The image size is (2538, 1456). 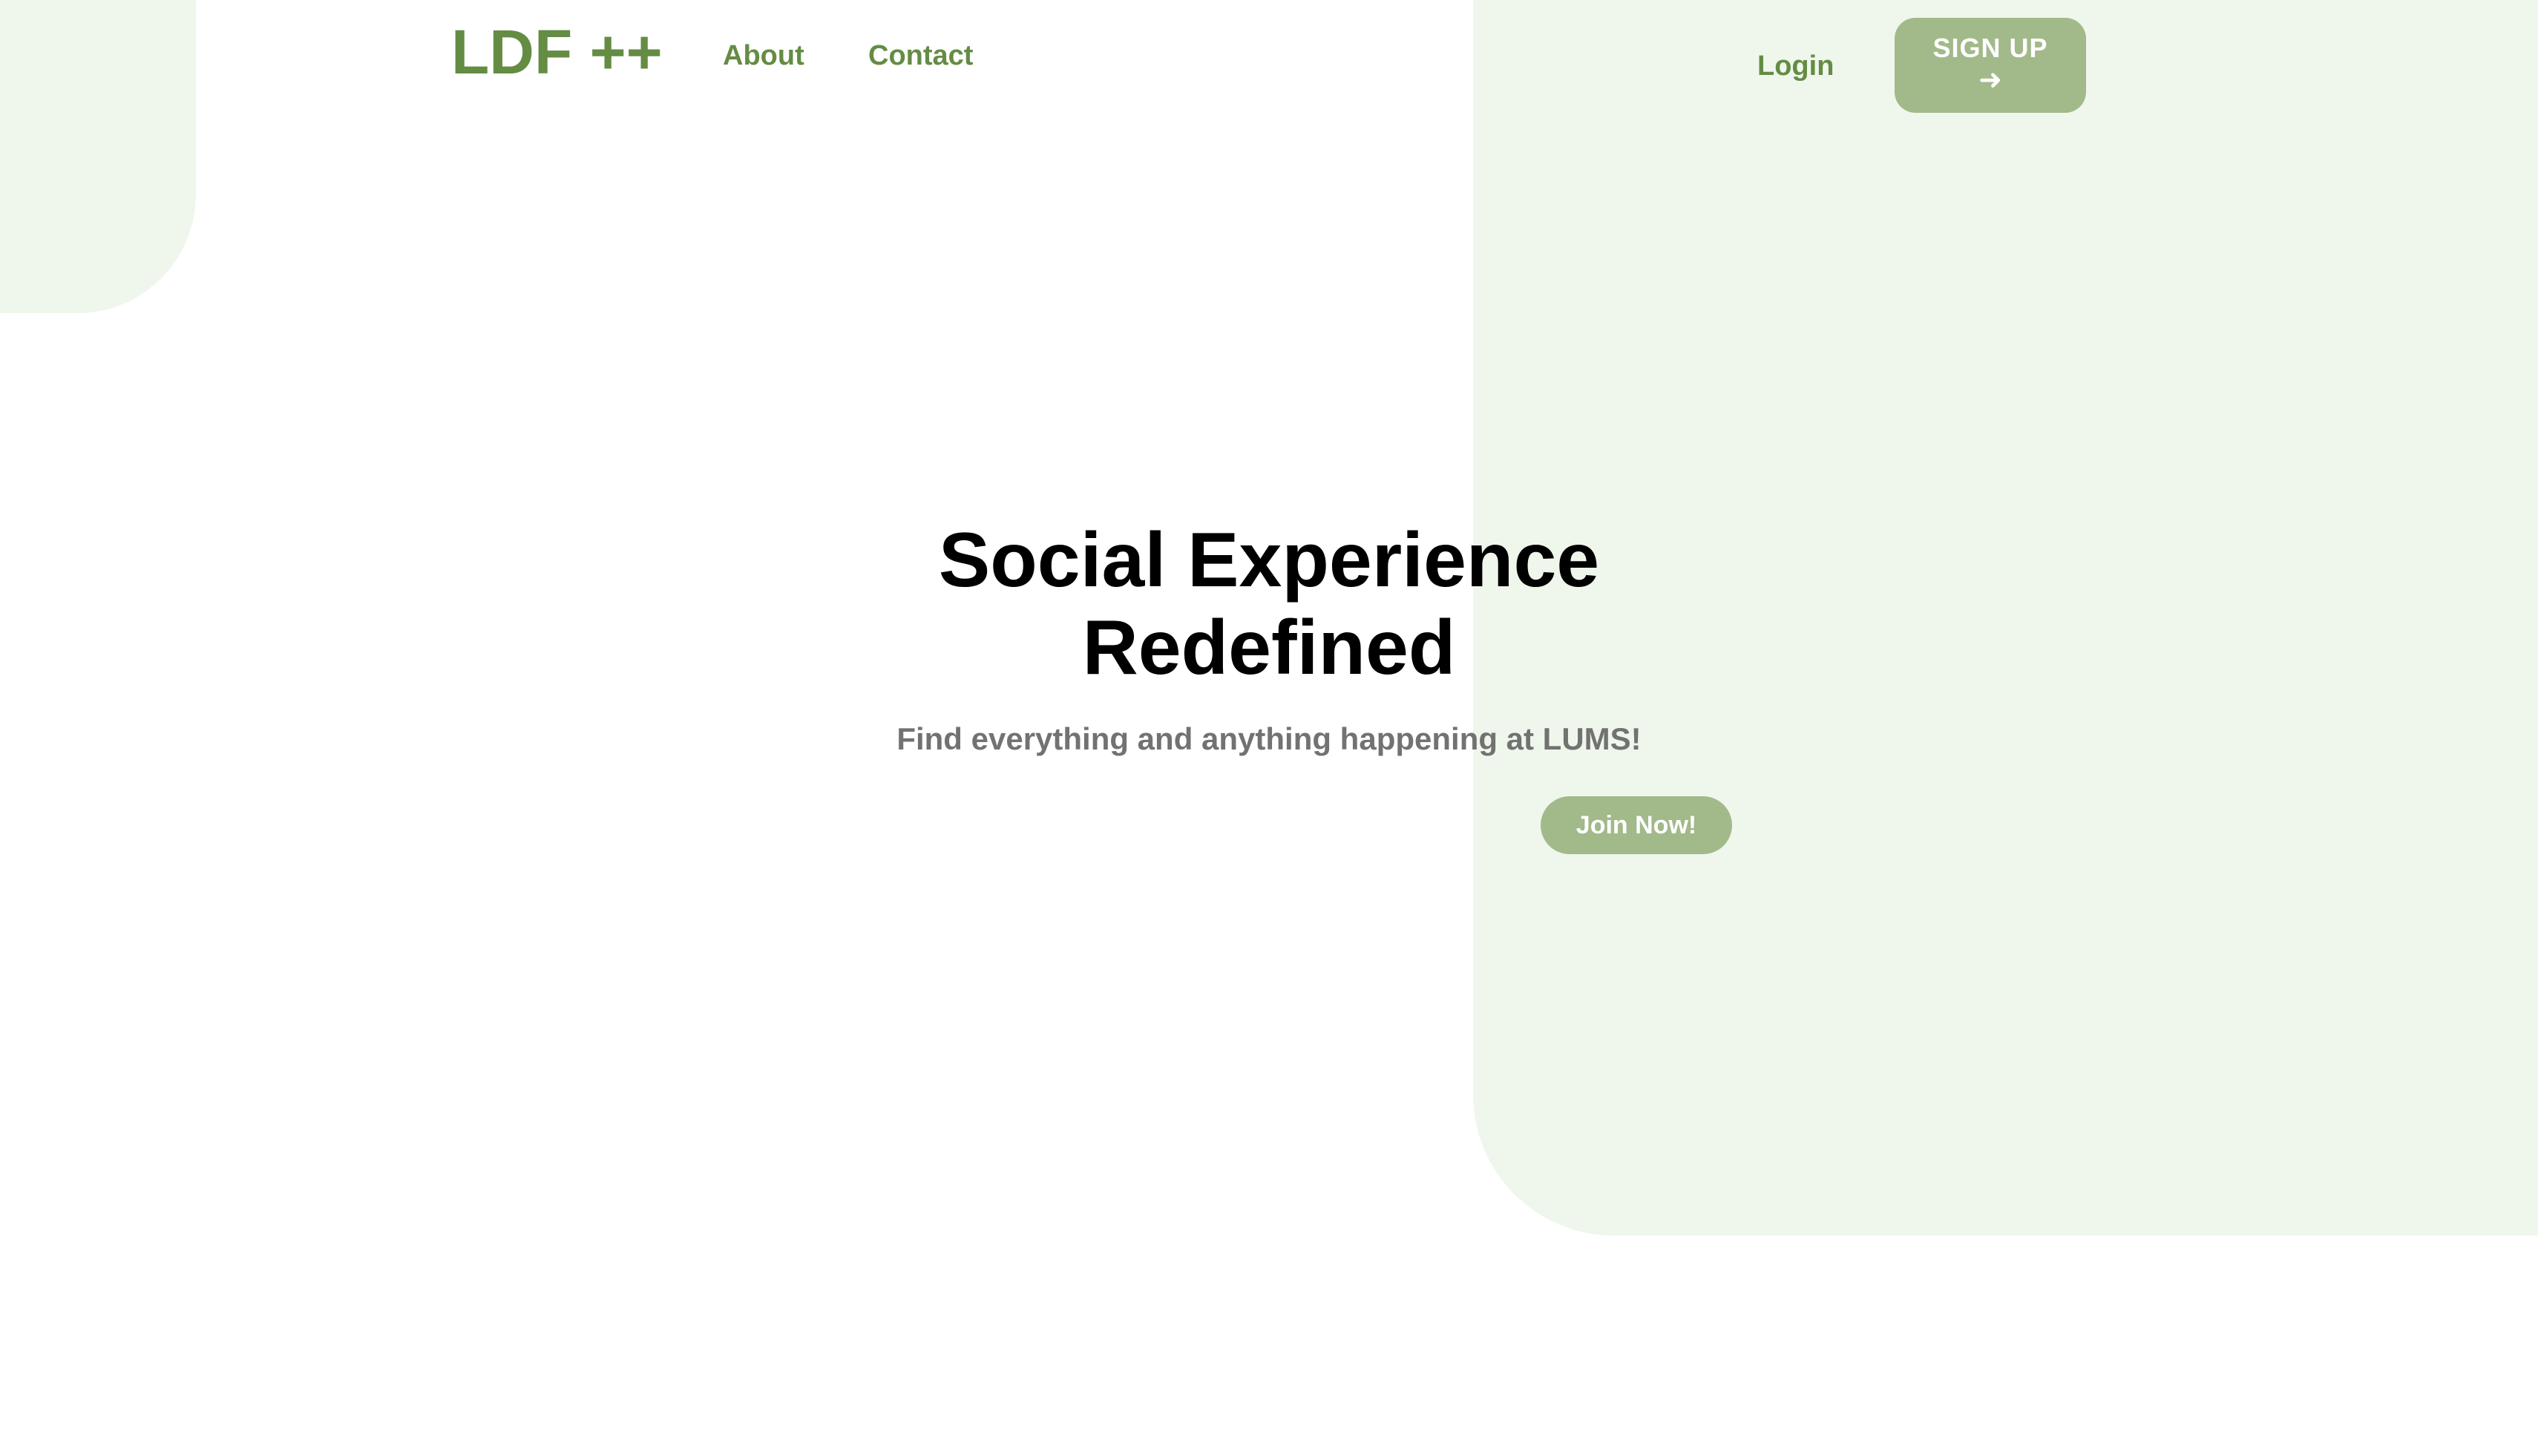 What do you see at coordinates (1990, 81) in the screenshot?
I see `right-arrow-icon: ➜` at bounding box center [1990, 81].